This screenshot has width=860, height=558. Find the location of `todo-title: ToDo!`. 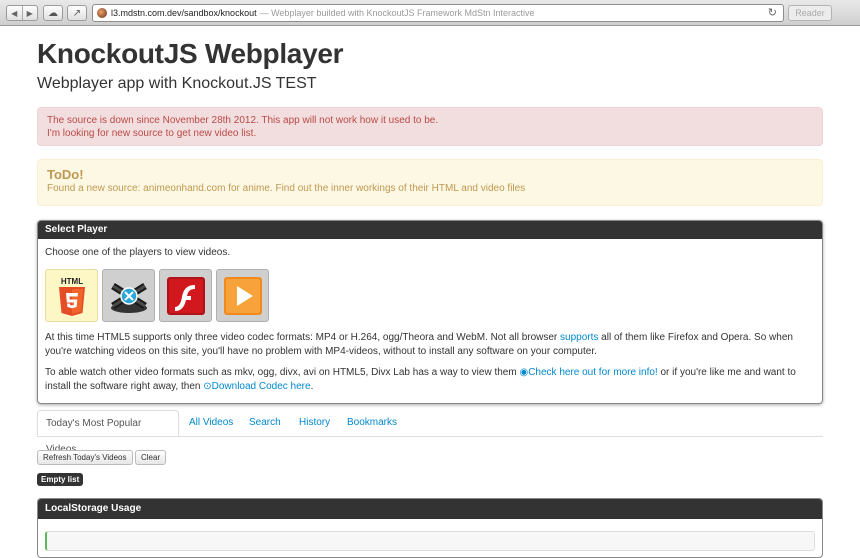

todo-title: ToDo! is located at coordinates (65, 174).